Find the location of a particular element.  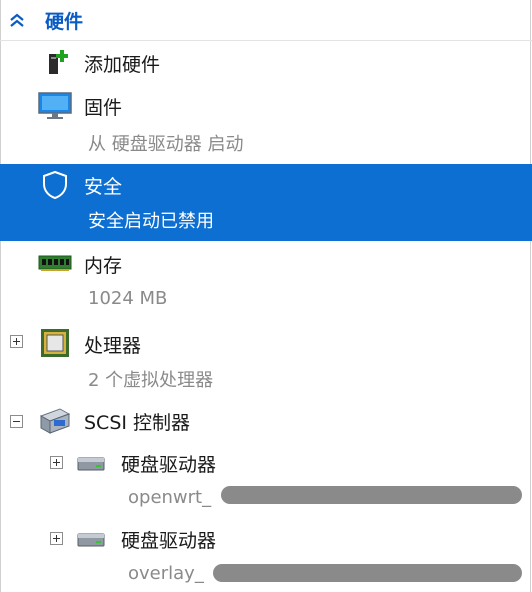

expand-drive-2-toggle is located at coordinates (56, 538).